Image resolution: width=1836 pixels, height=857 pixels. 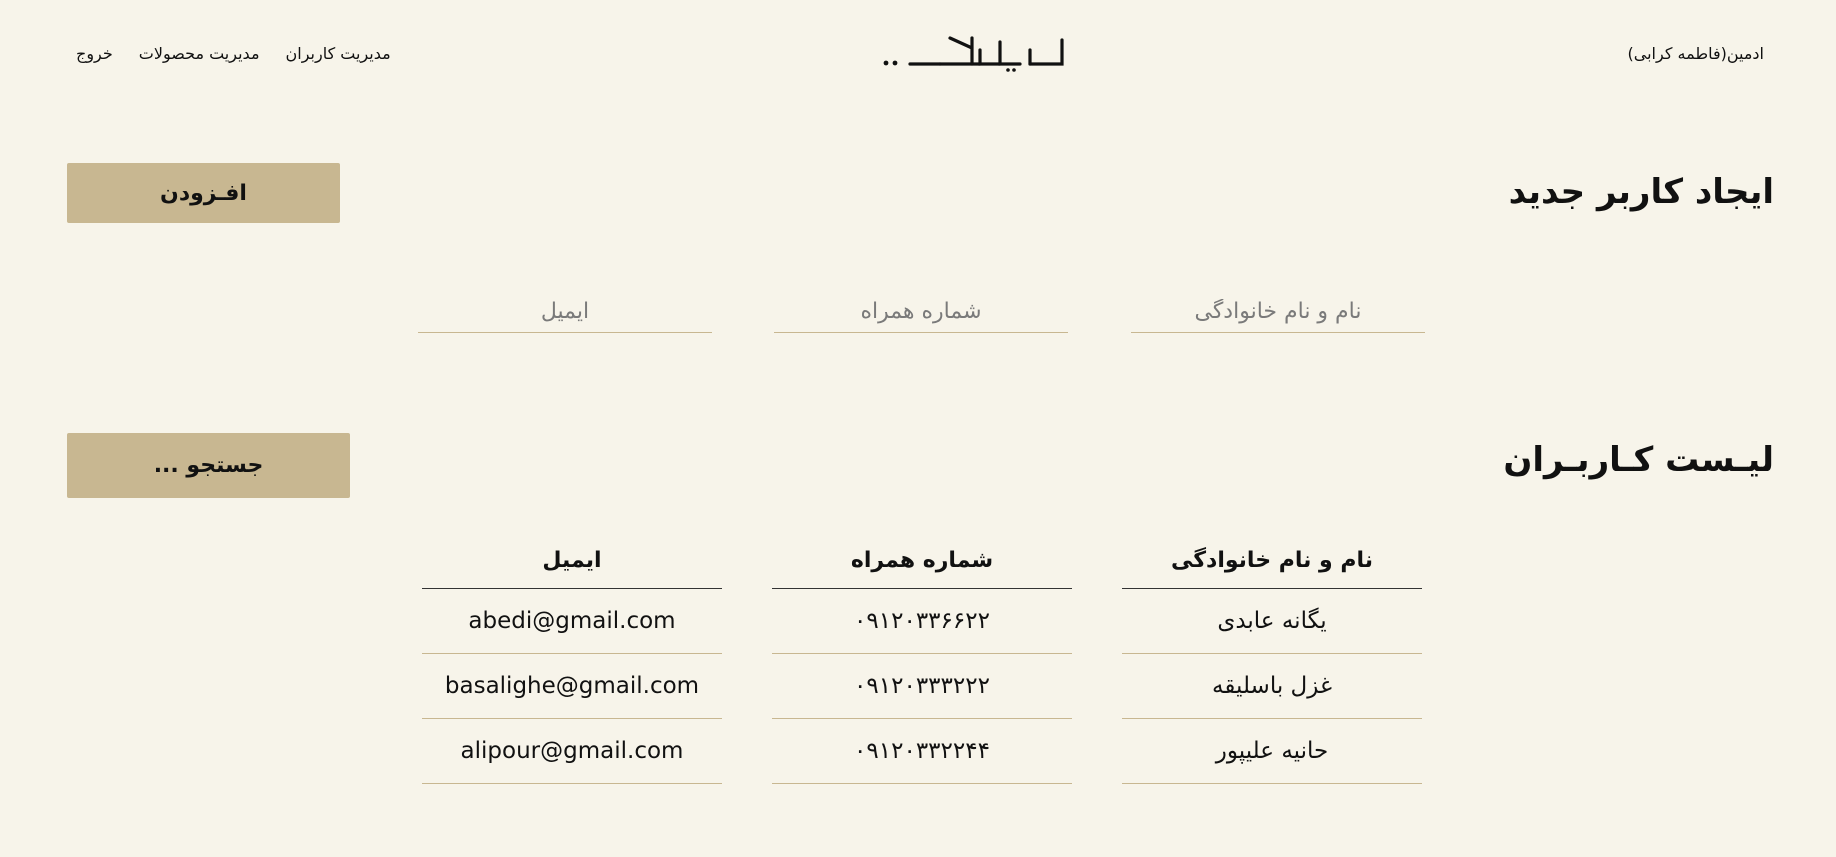 What do you see at coordinates (1638, 460) in the screenshot?
I see `user-list-title: لیـست کـاربـران` at bounding box center [1638, 460].